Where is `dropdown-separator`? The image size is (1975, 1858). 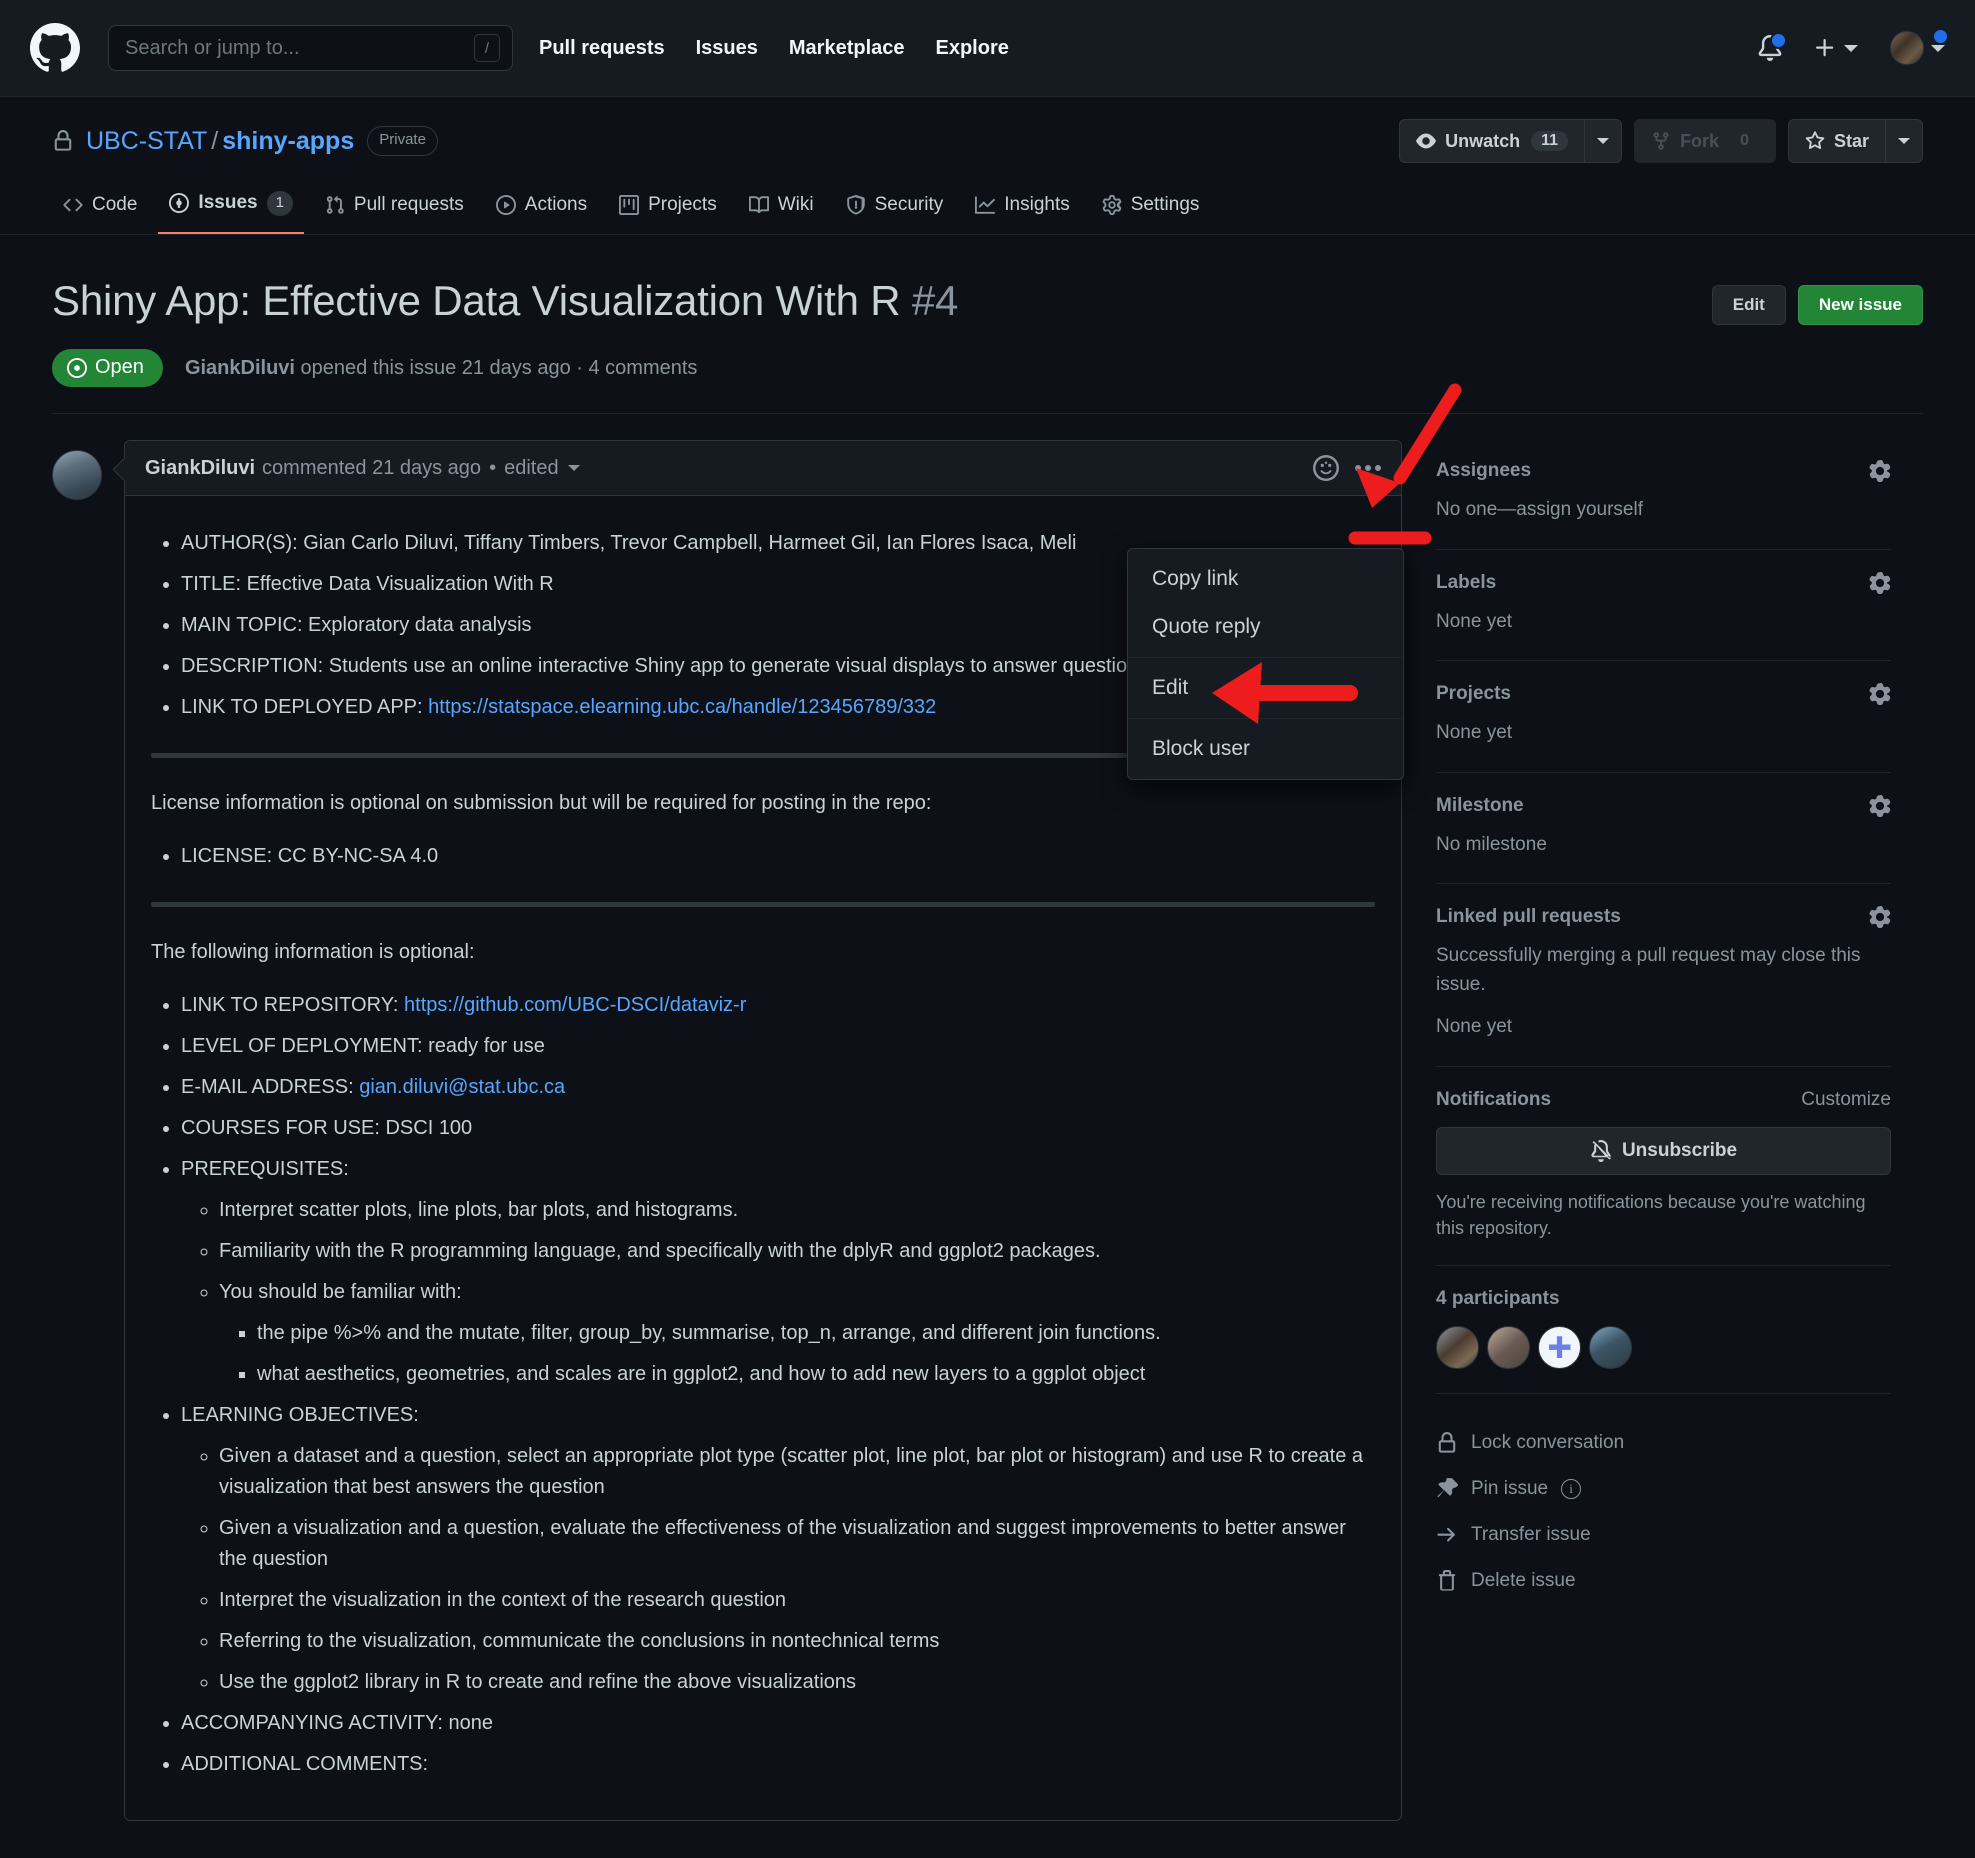 dropdown-separator is located at coordinates (1265, 718).